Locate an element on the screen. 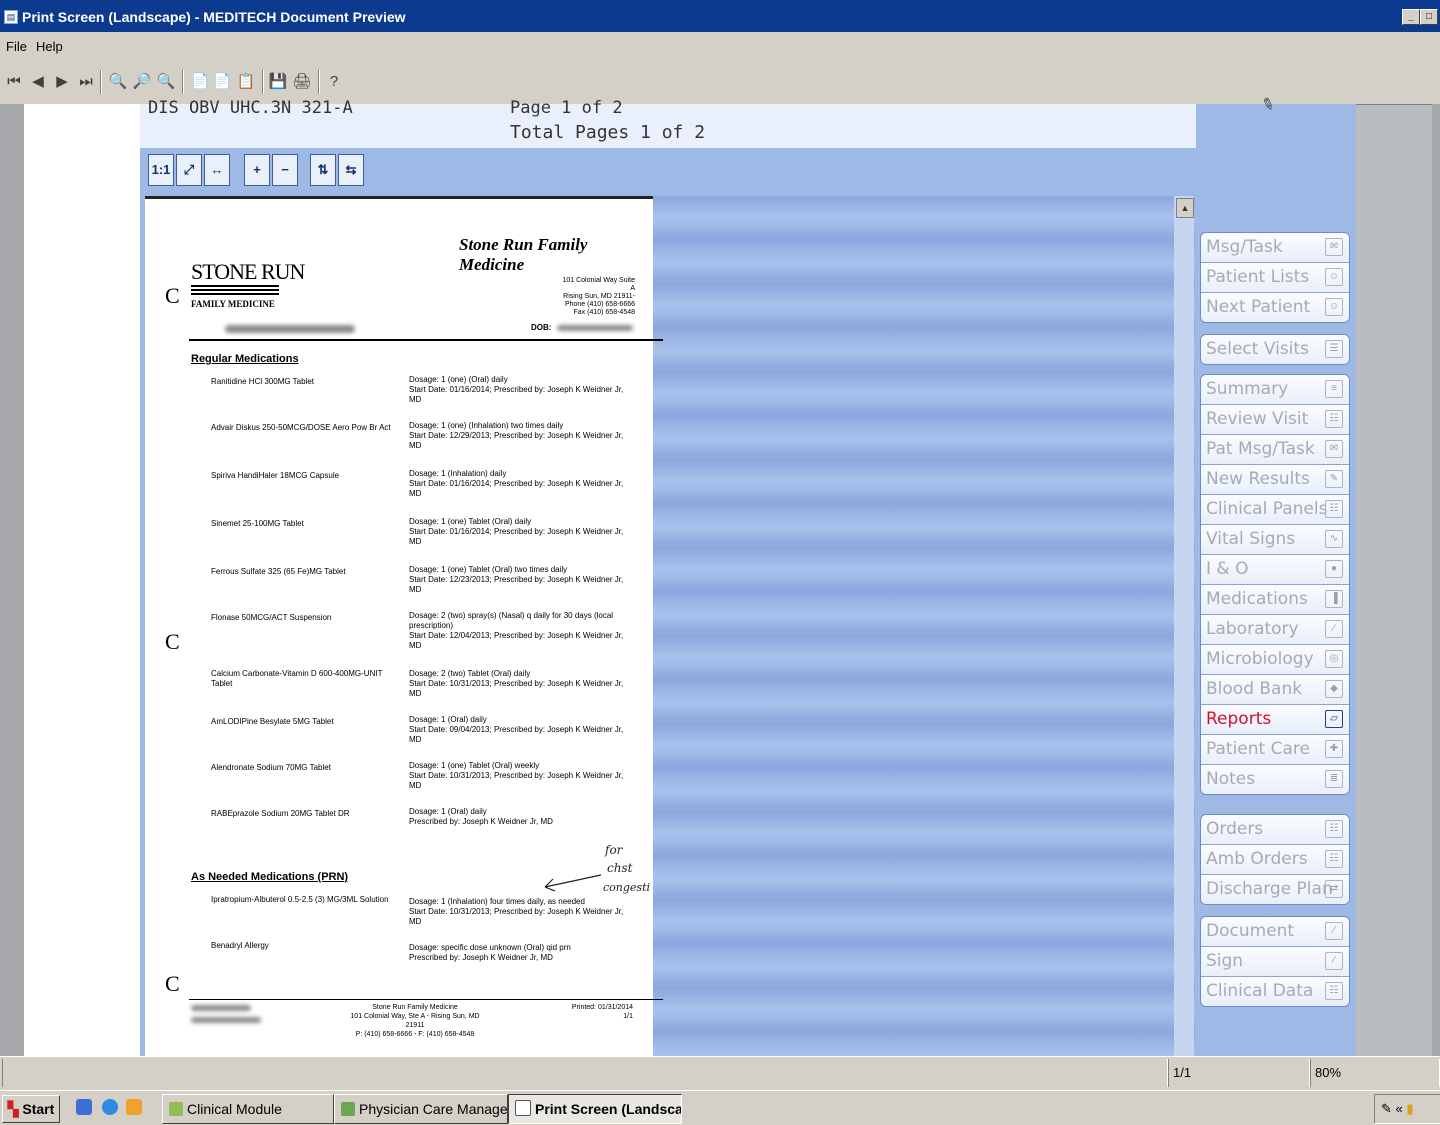 The width and height of the screenshot is (1440, 1125). security-tray-icon: ▮ is located at coordinates (1409, 1108).